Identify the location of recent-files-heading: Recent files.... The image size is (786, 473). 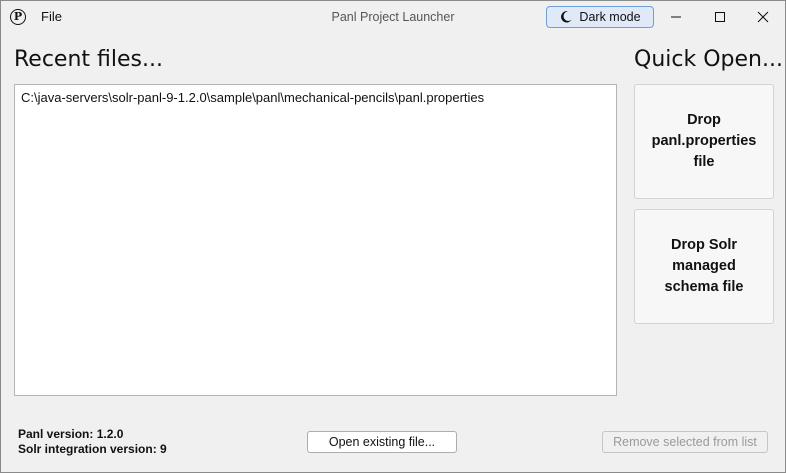
(88, 59).